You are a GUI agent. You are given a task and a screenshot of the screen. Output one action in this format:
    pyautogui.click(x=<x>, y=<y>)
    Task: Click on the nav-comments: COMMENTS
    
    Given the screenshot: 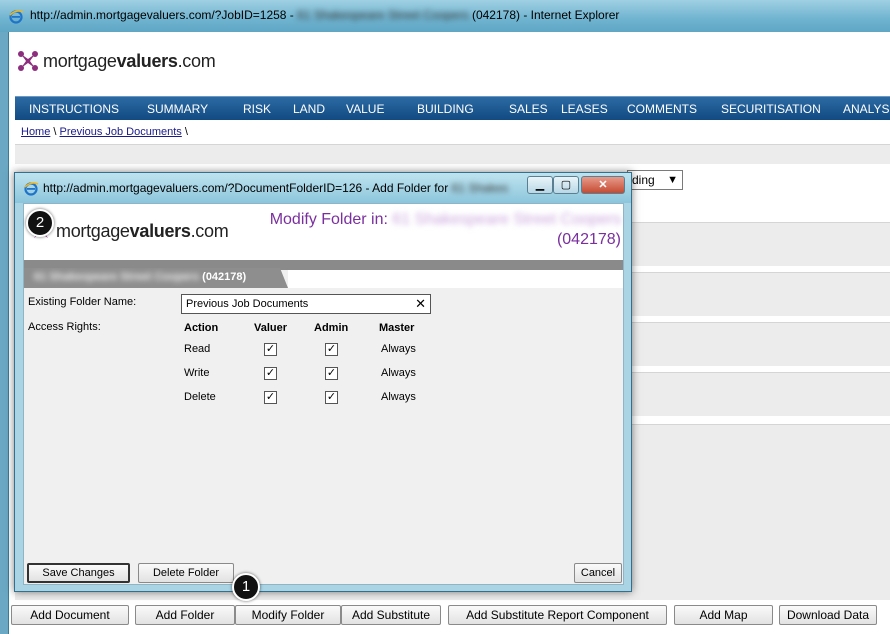 What is the action you would take?
    pyautogui.click(x=662, y=109)
    